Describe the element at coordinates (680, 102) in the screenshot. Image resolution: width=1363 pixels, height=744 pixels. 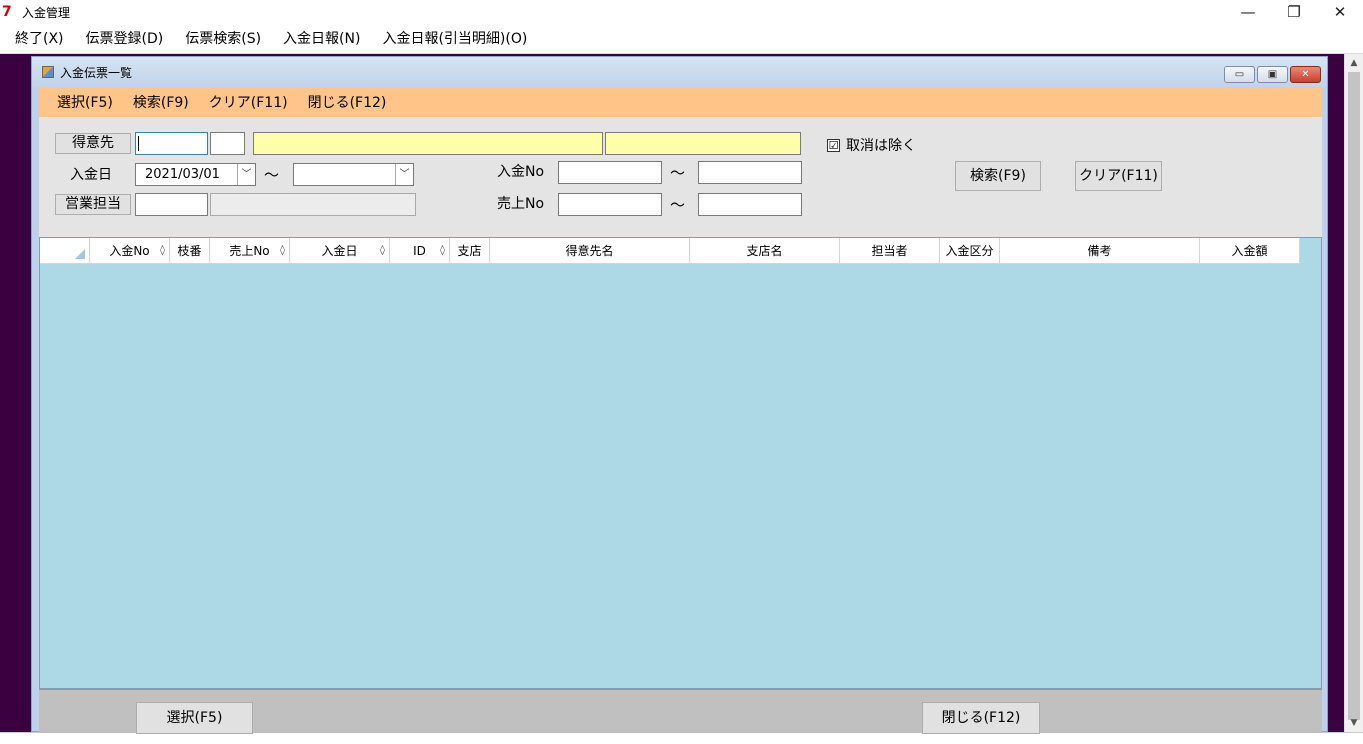
I see `child-menu-bar: 選択(F5) 検索(F9) クリア(F11) 閉じる(F12)` at that location.